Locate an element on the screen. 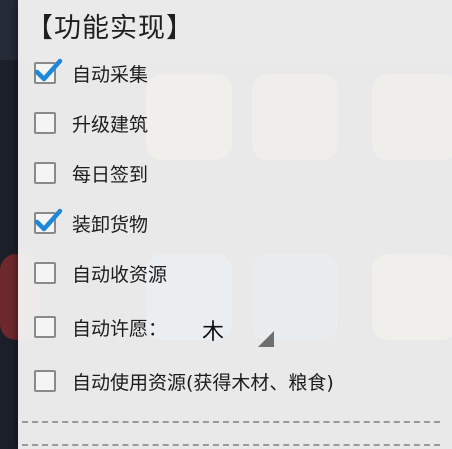 Image resolution: width=452 pixels, height=449 pixels. option-label: 每日签到 is located at coordinates (110, 174).